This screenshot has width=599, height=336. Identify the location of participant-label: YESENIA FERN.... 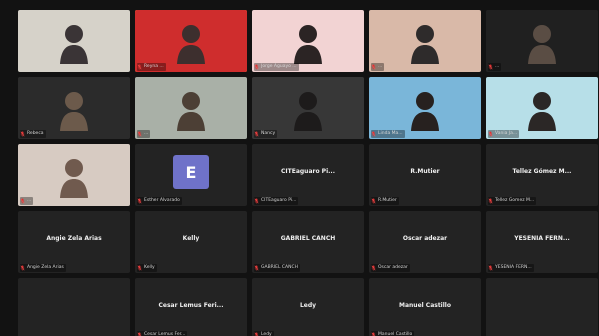
(513, 267).